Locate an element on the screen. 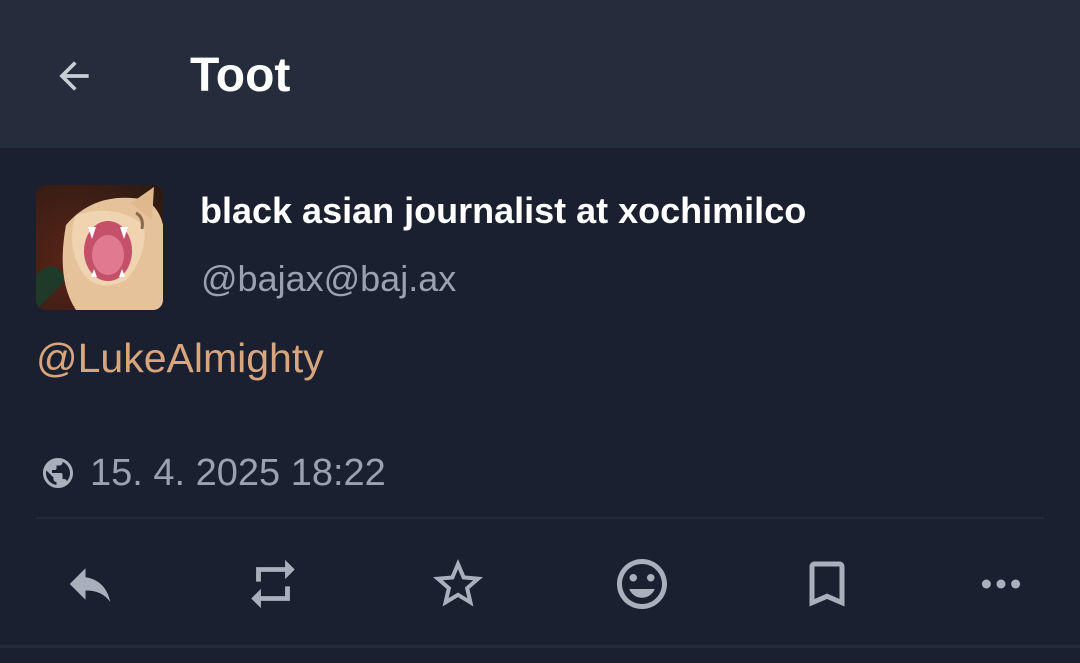 Image resolution: width=1080 pixels, height=663 pixels. avatar is located at coordinates (99, 247).